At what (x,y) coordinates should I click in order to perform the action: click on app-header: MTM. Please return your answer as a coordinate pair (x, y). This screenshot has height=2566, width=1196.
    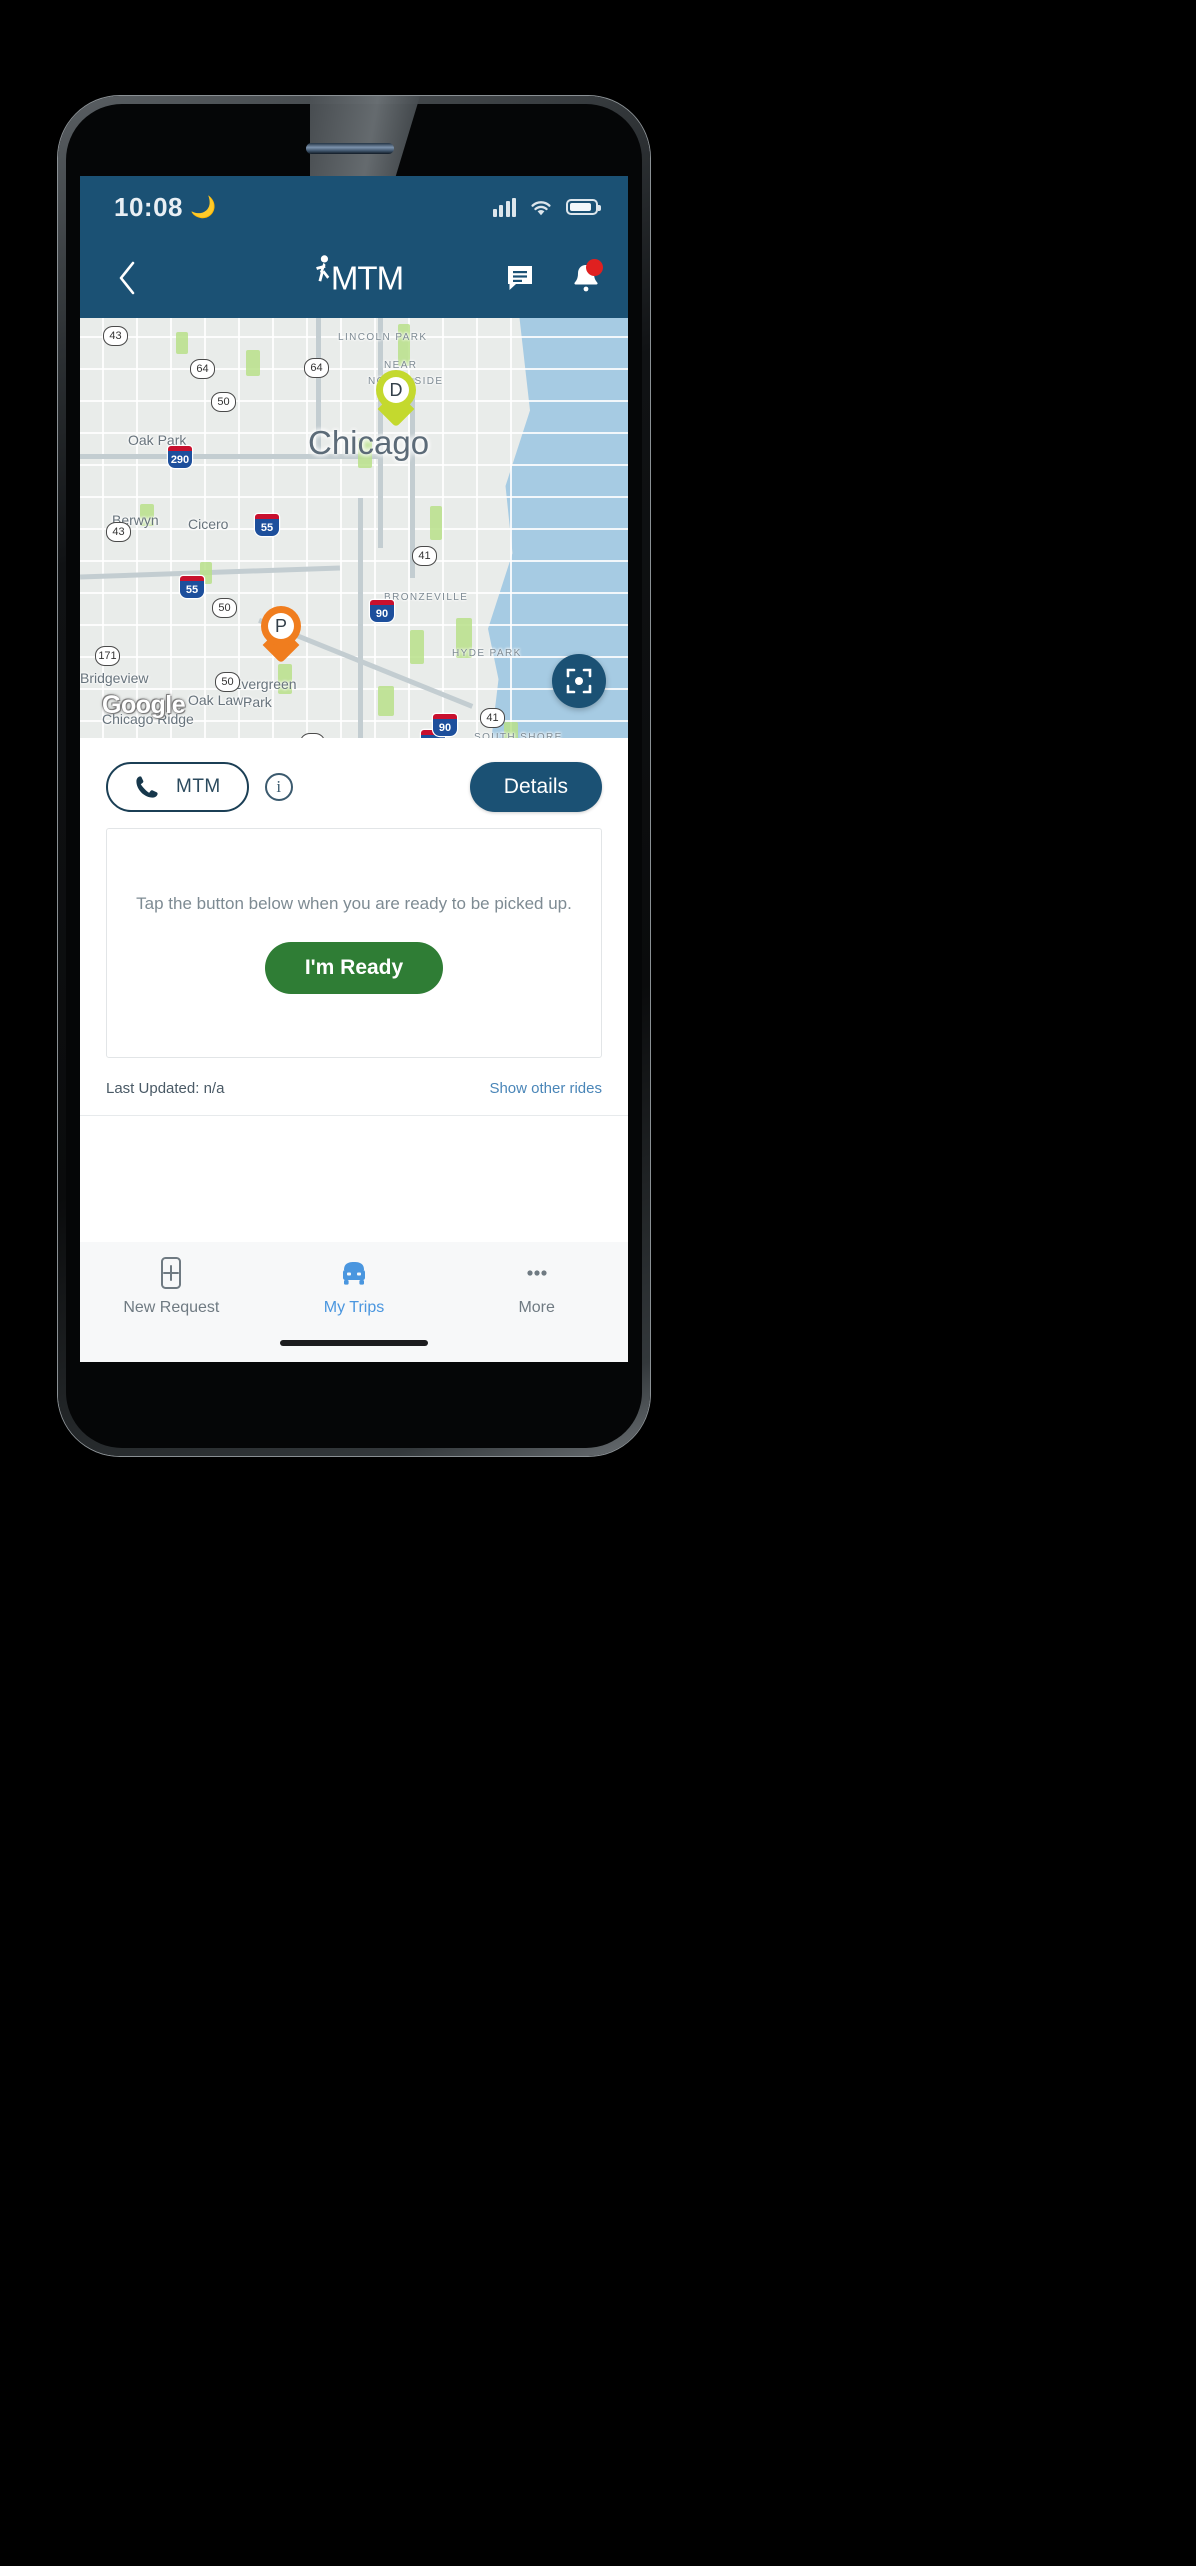
    Looking at the image, I should click on (354, 278).